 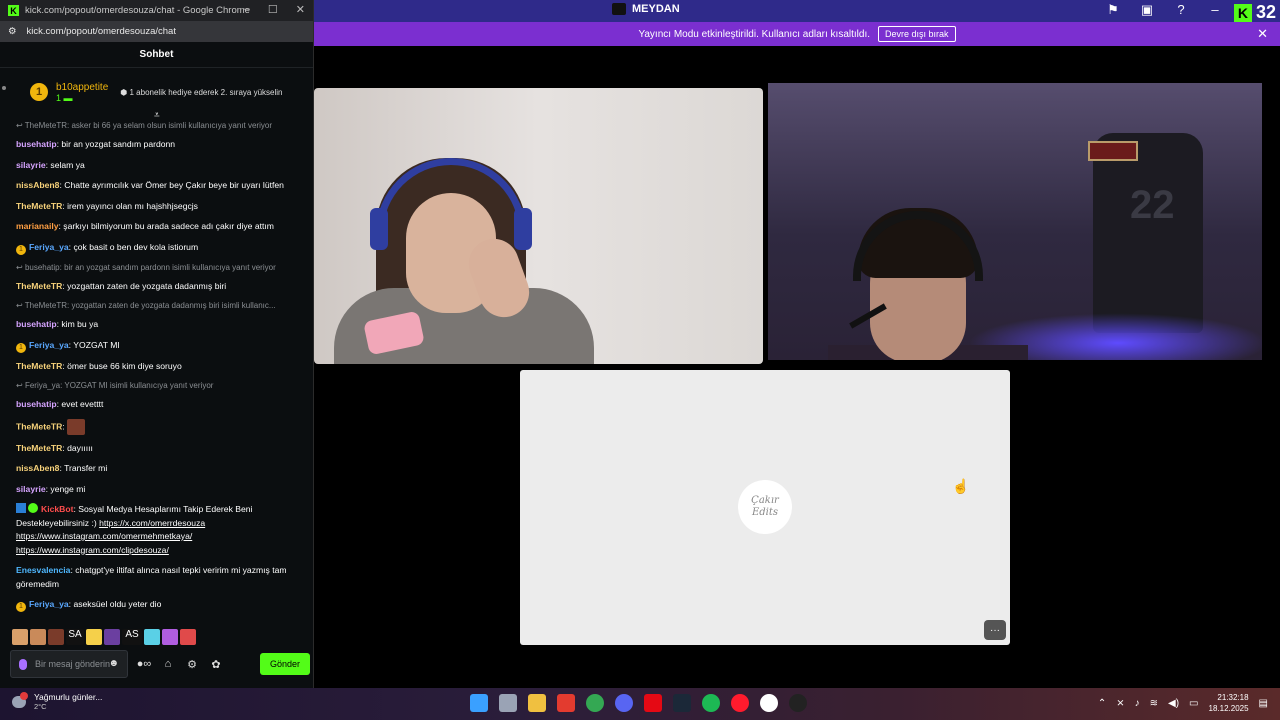 I want to click on pinned-username: b10appetite, so click(x=82, y=87).